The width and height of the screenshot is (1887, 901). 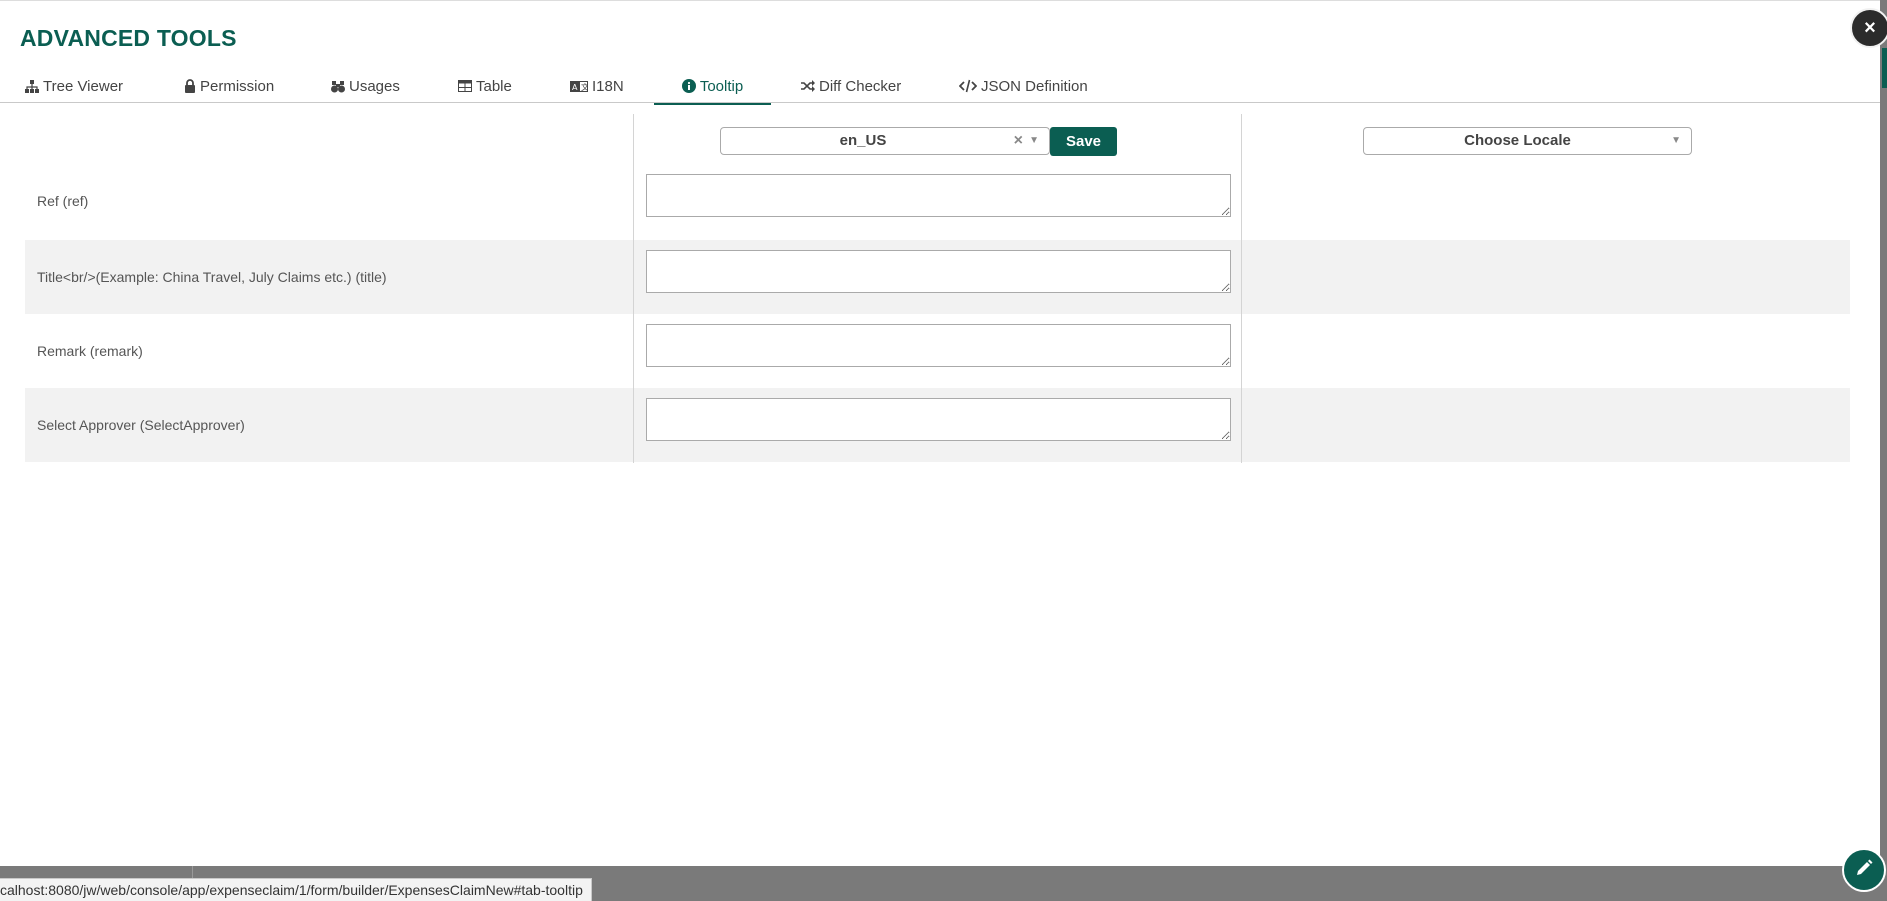 I want to click on locale-select: en_US × ▼, so click(x=885, y=141).